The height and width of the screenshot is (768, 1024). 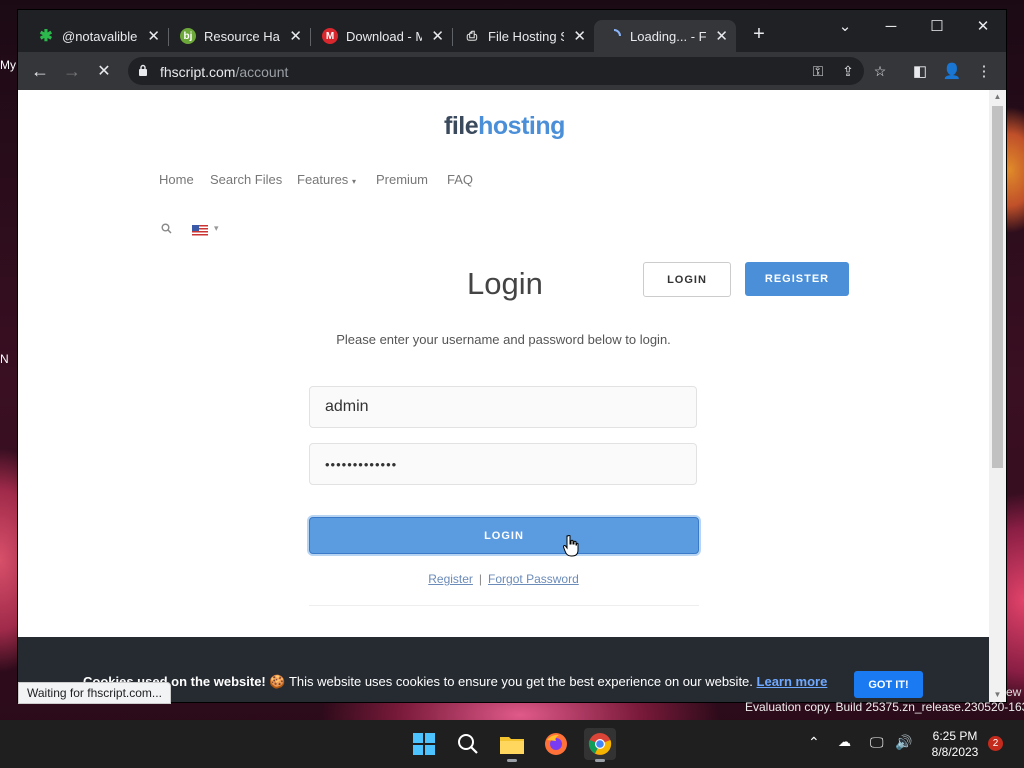 What do you see at coordinates (384, 36) in the screenshot?
I see `tab-title: Download - M` at bounding box center [384, 36].